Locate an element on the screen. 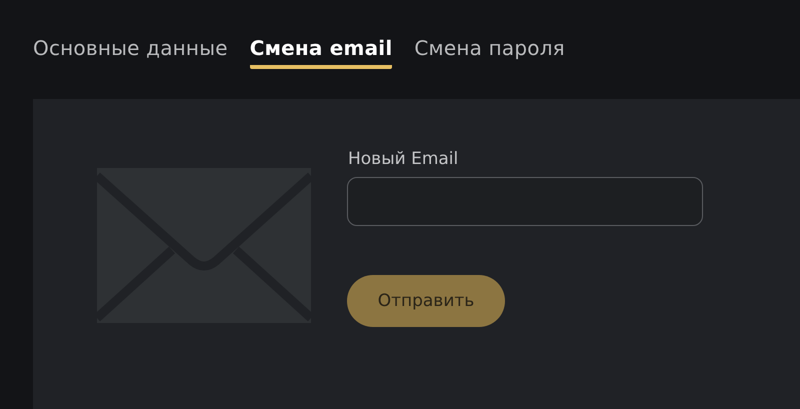  tab: Основные данные is located at coordinates (130, 49).